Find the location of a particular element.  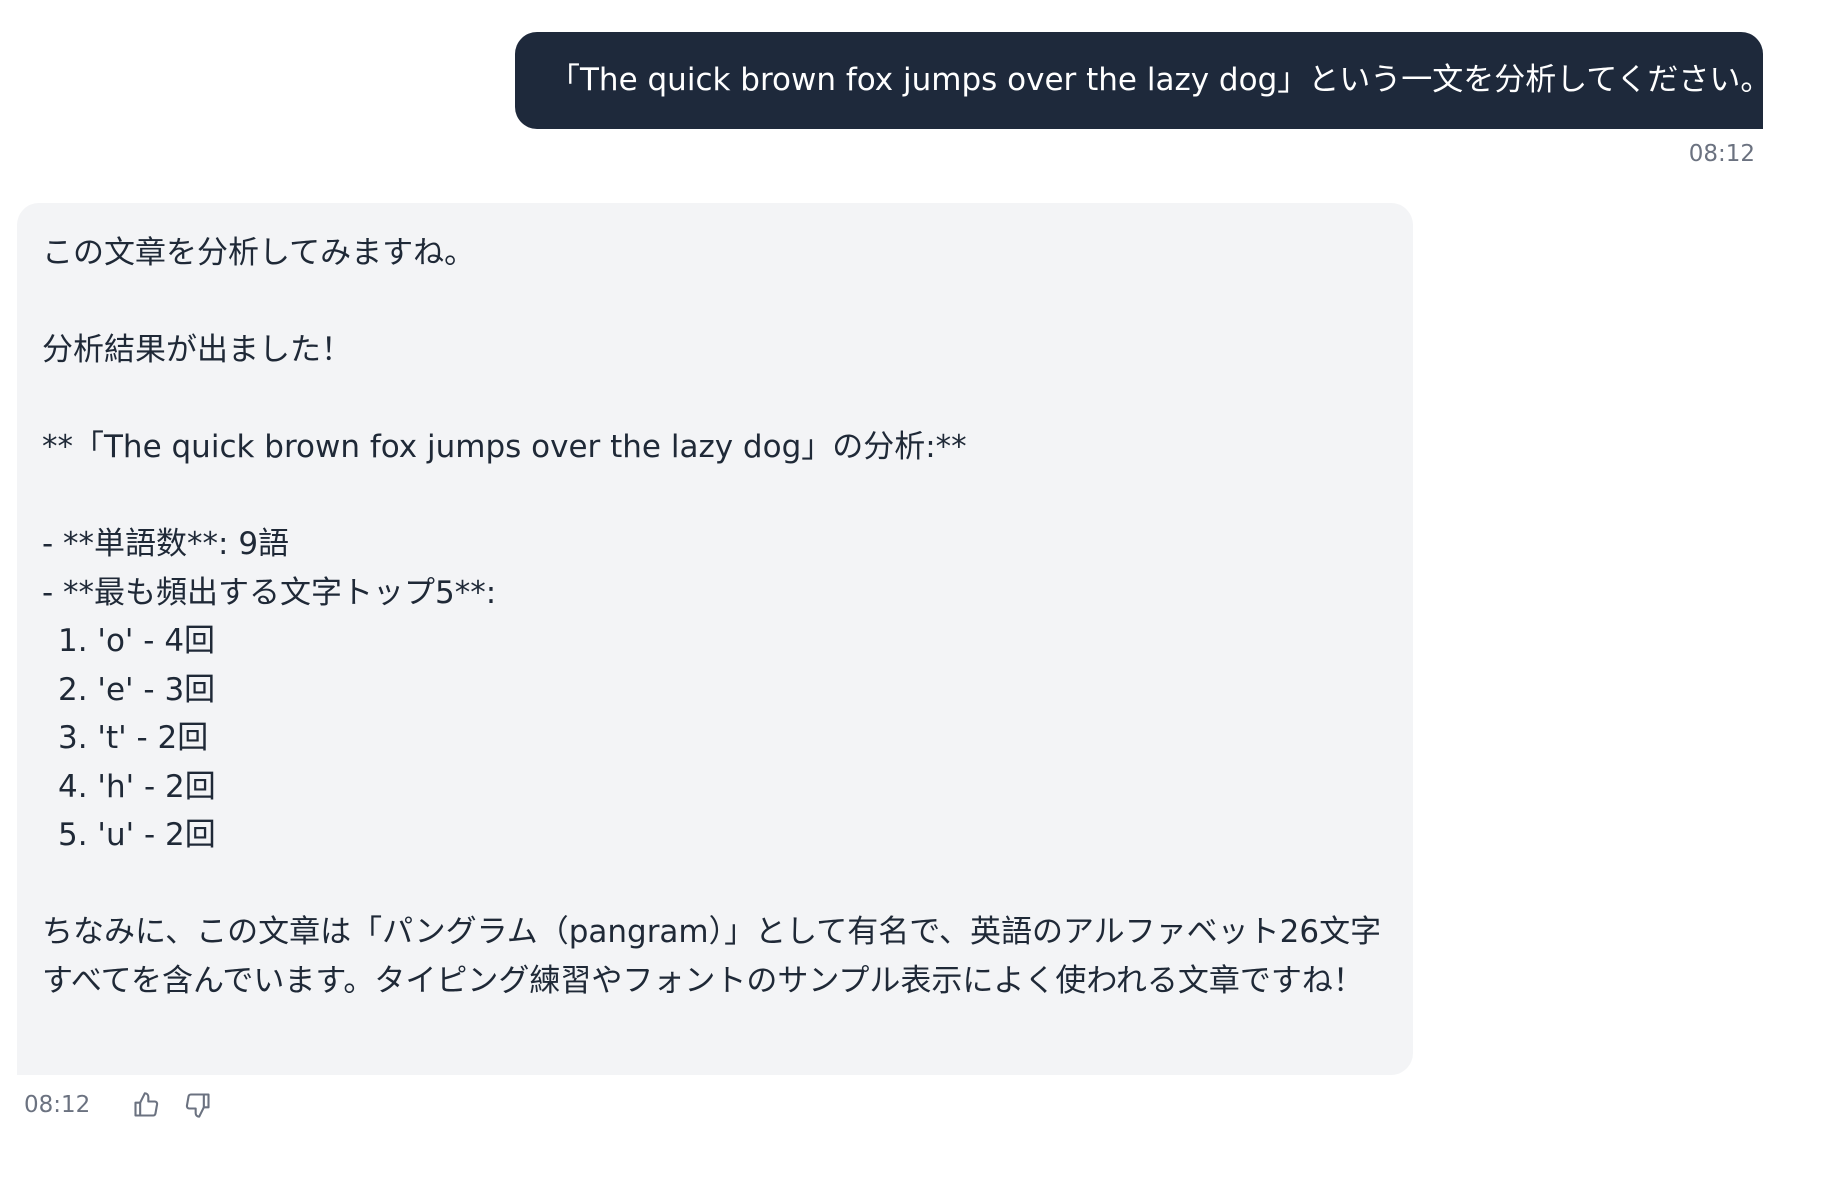

list-item: 3. 't' - 2回 is located at coordinates (133, 738).